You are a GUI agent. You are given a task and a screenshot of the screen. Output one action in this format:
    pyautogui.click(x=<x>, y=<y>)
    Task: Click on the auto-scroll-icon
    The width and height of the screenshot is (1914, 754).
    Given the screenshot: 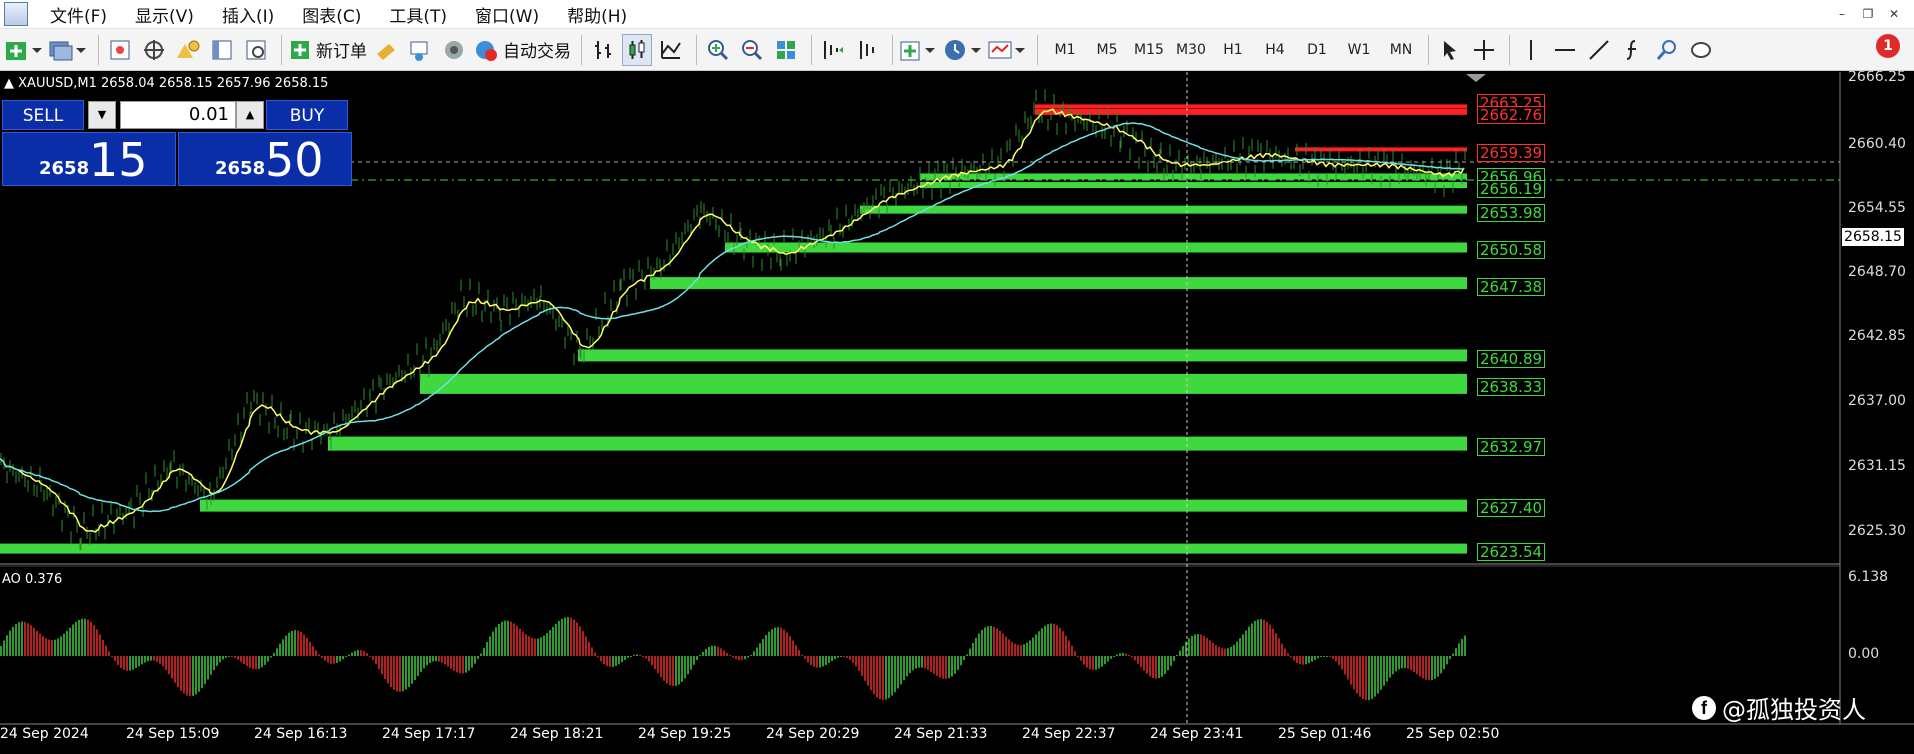 What is the action you would take?
    pyautogui.click(x=833, y=50)
    